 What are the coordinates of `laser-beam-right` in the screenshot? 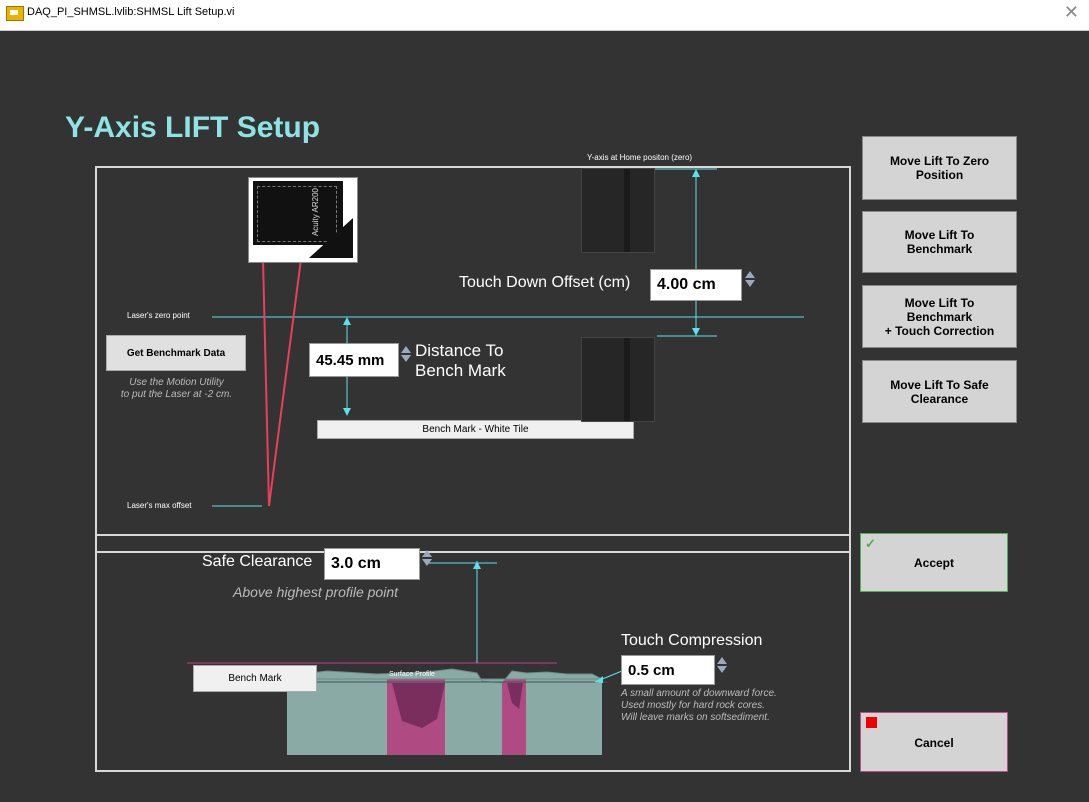 It's located at (285, 382).